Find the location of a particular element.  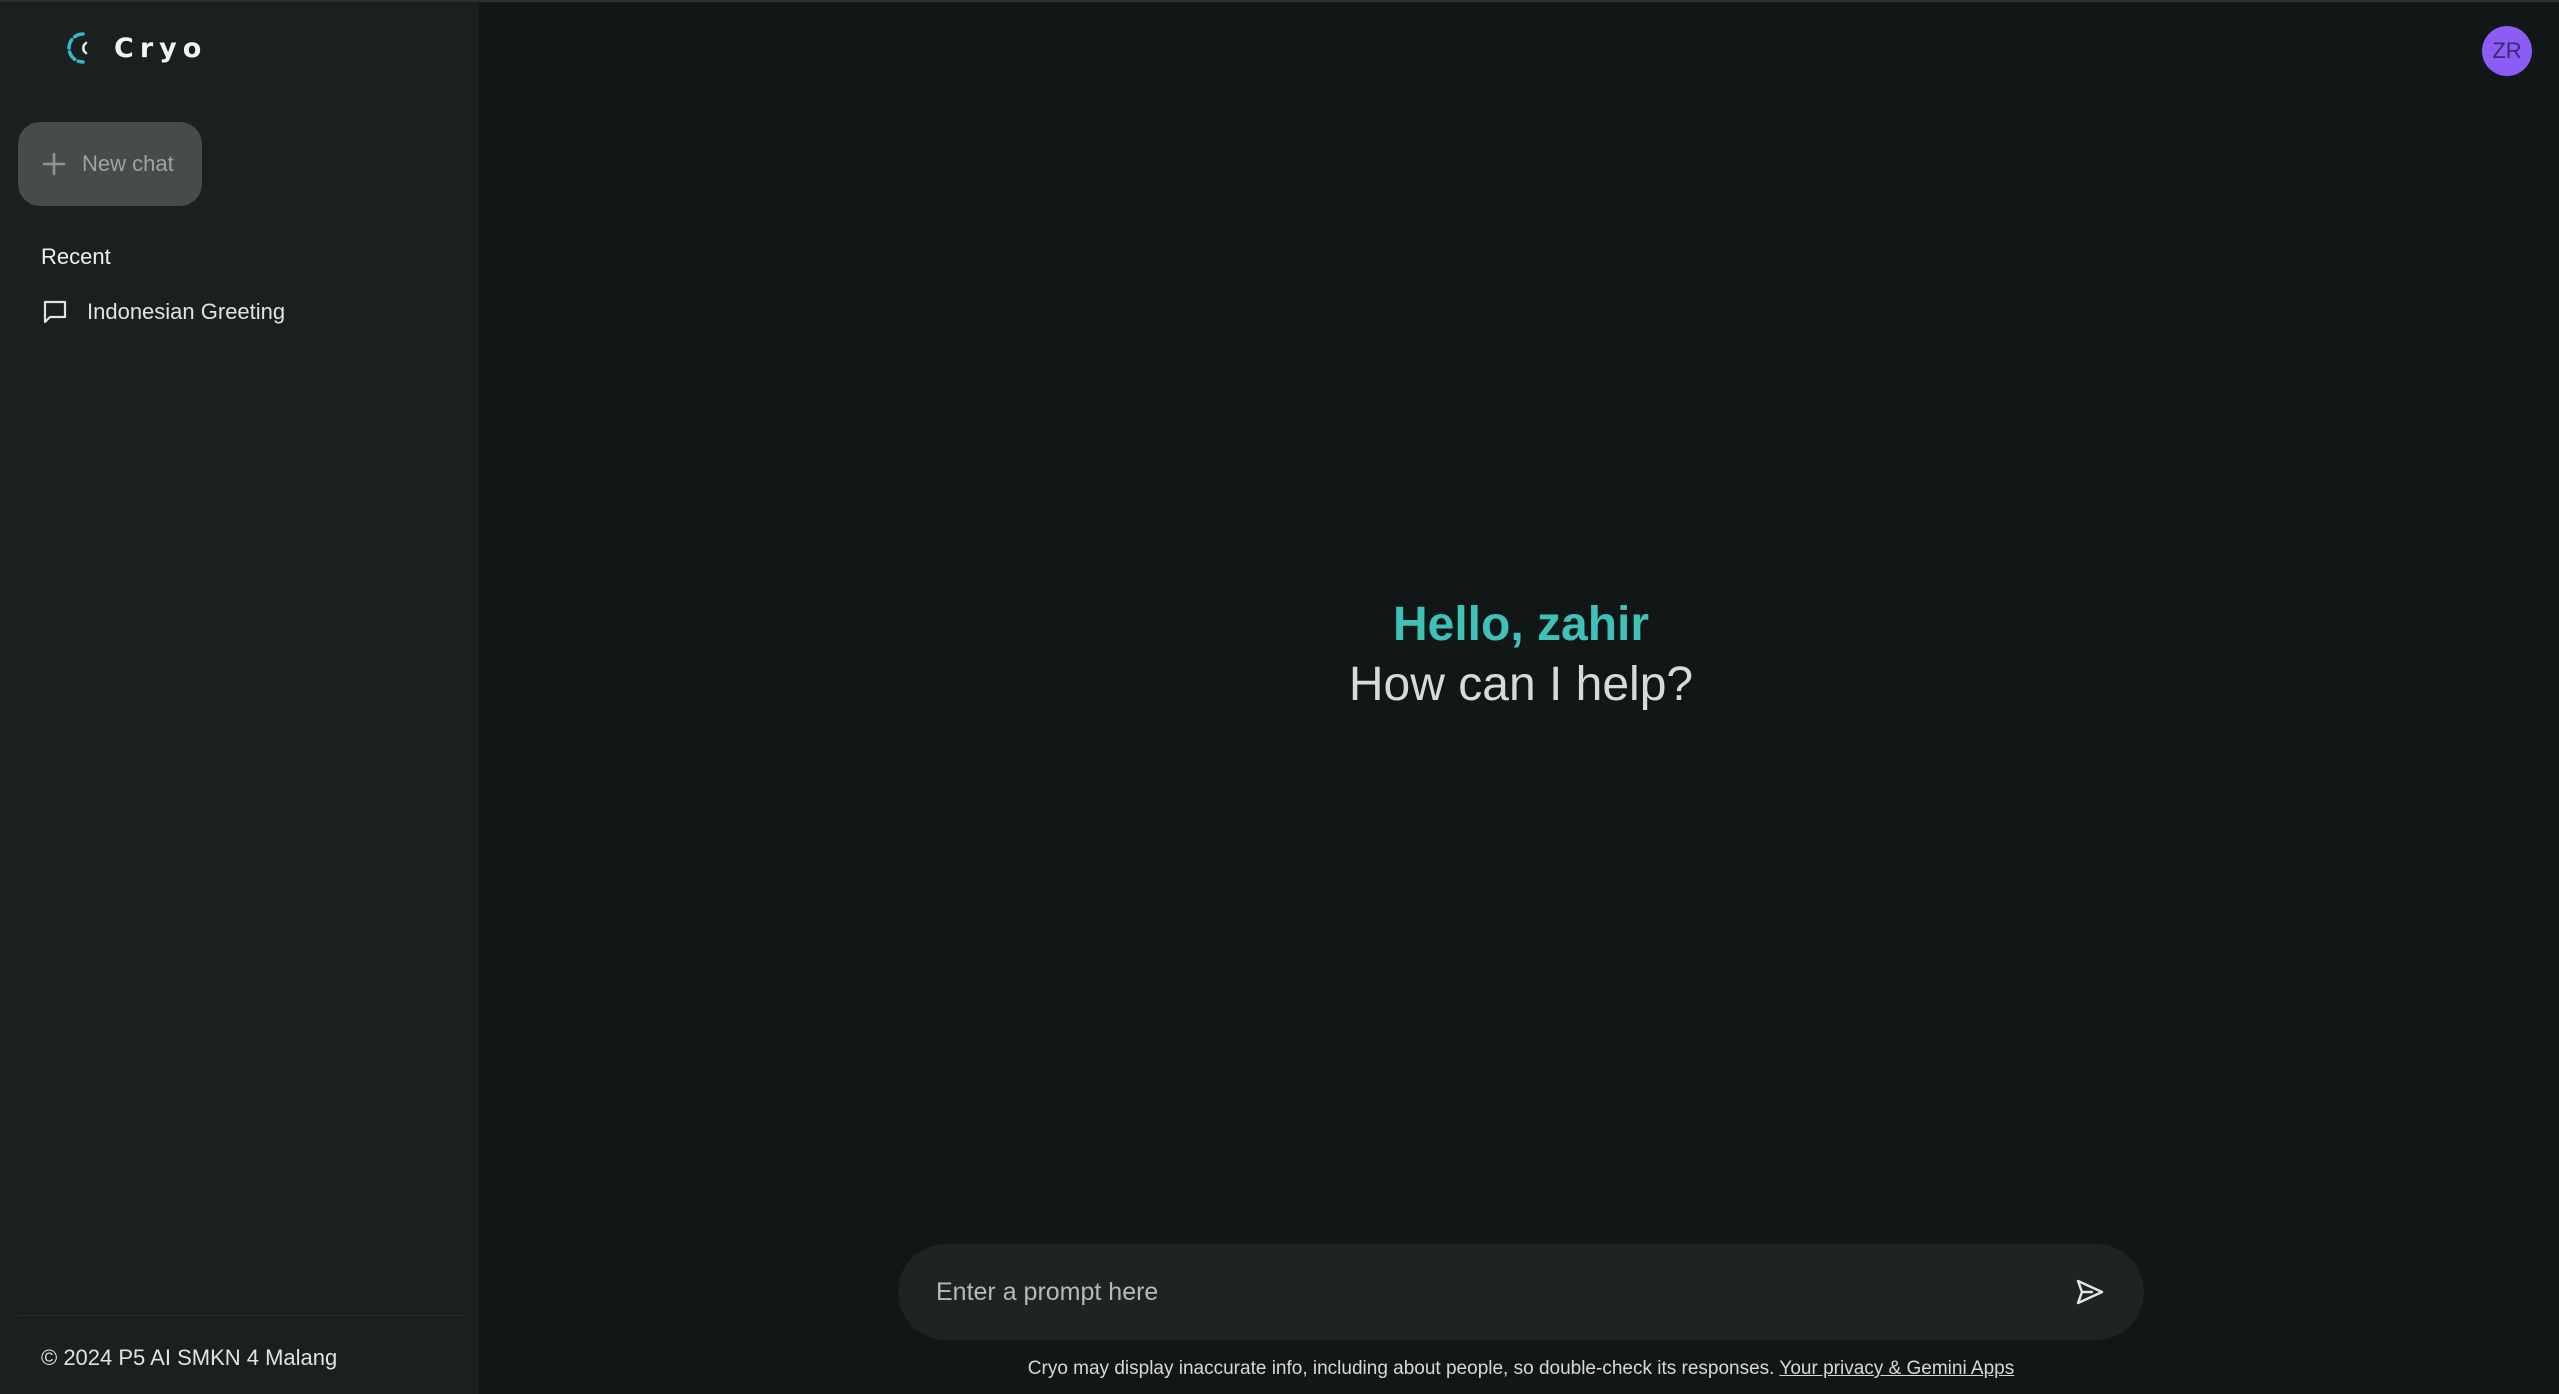

privacy-link: Your privacy & Gemini Apps is located at coordinates (1896, 1368).